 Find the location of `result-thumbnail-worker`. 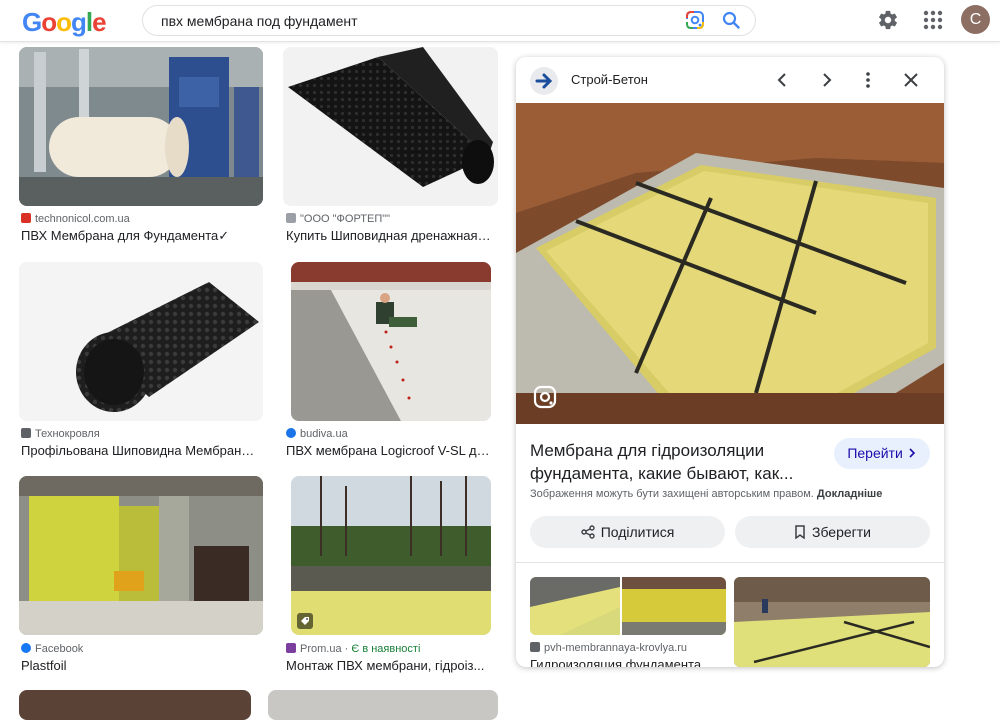

result-thumbnail-worker is located at coordinates (391, 341).